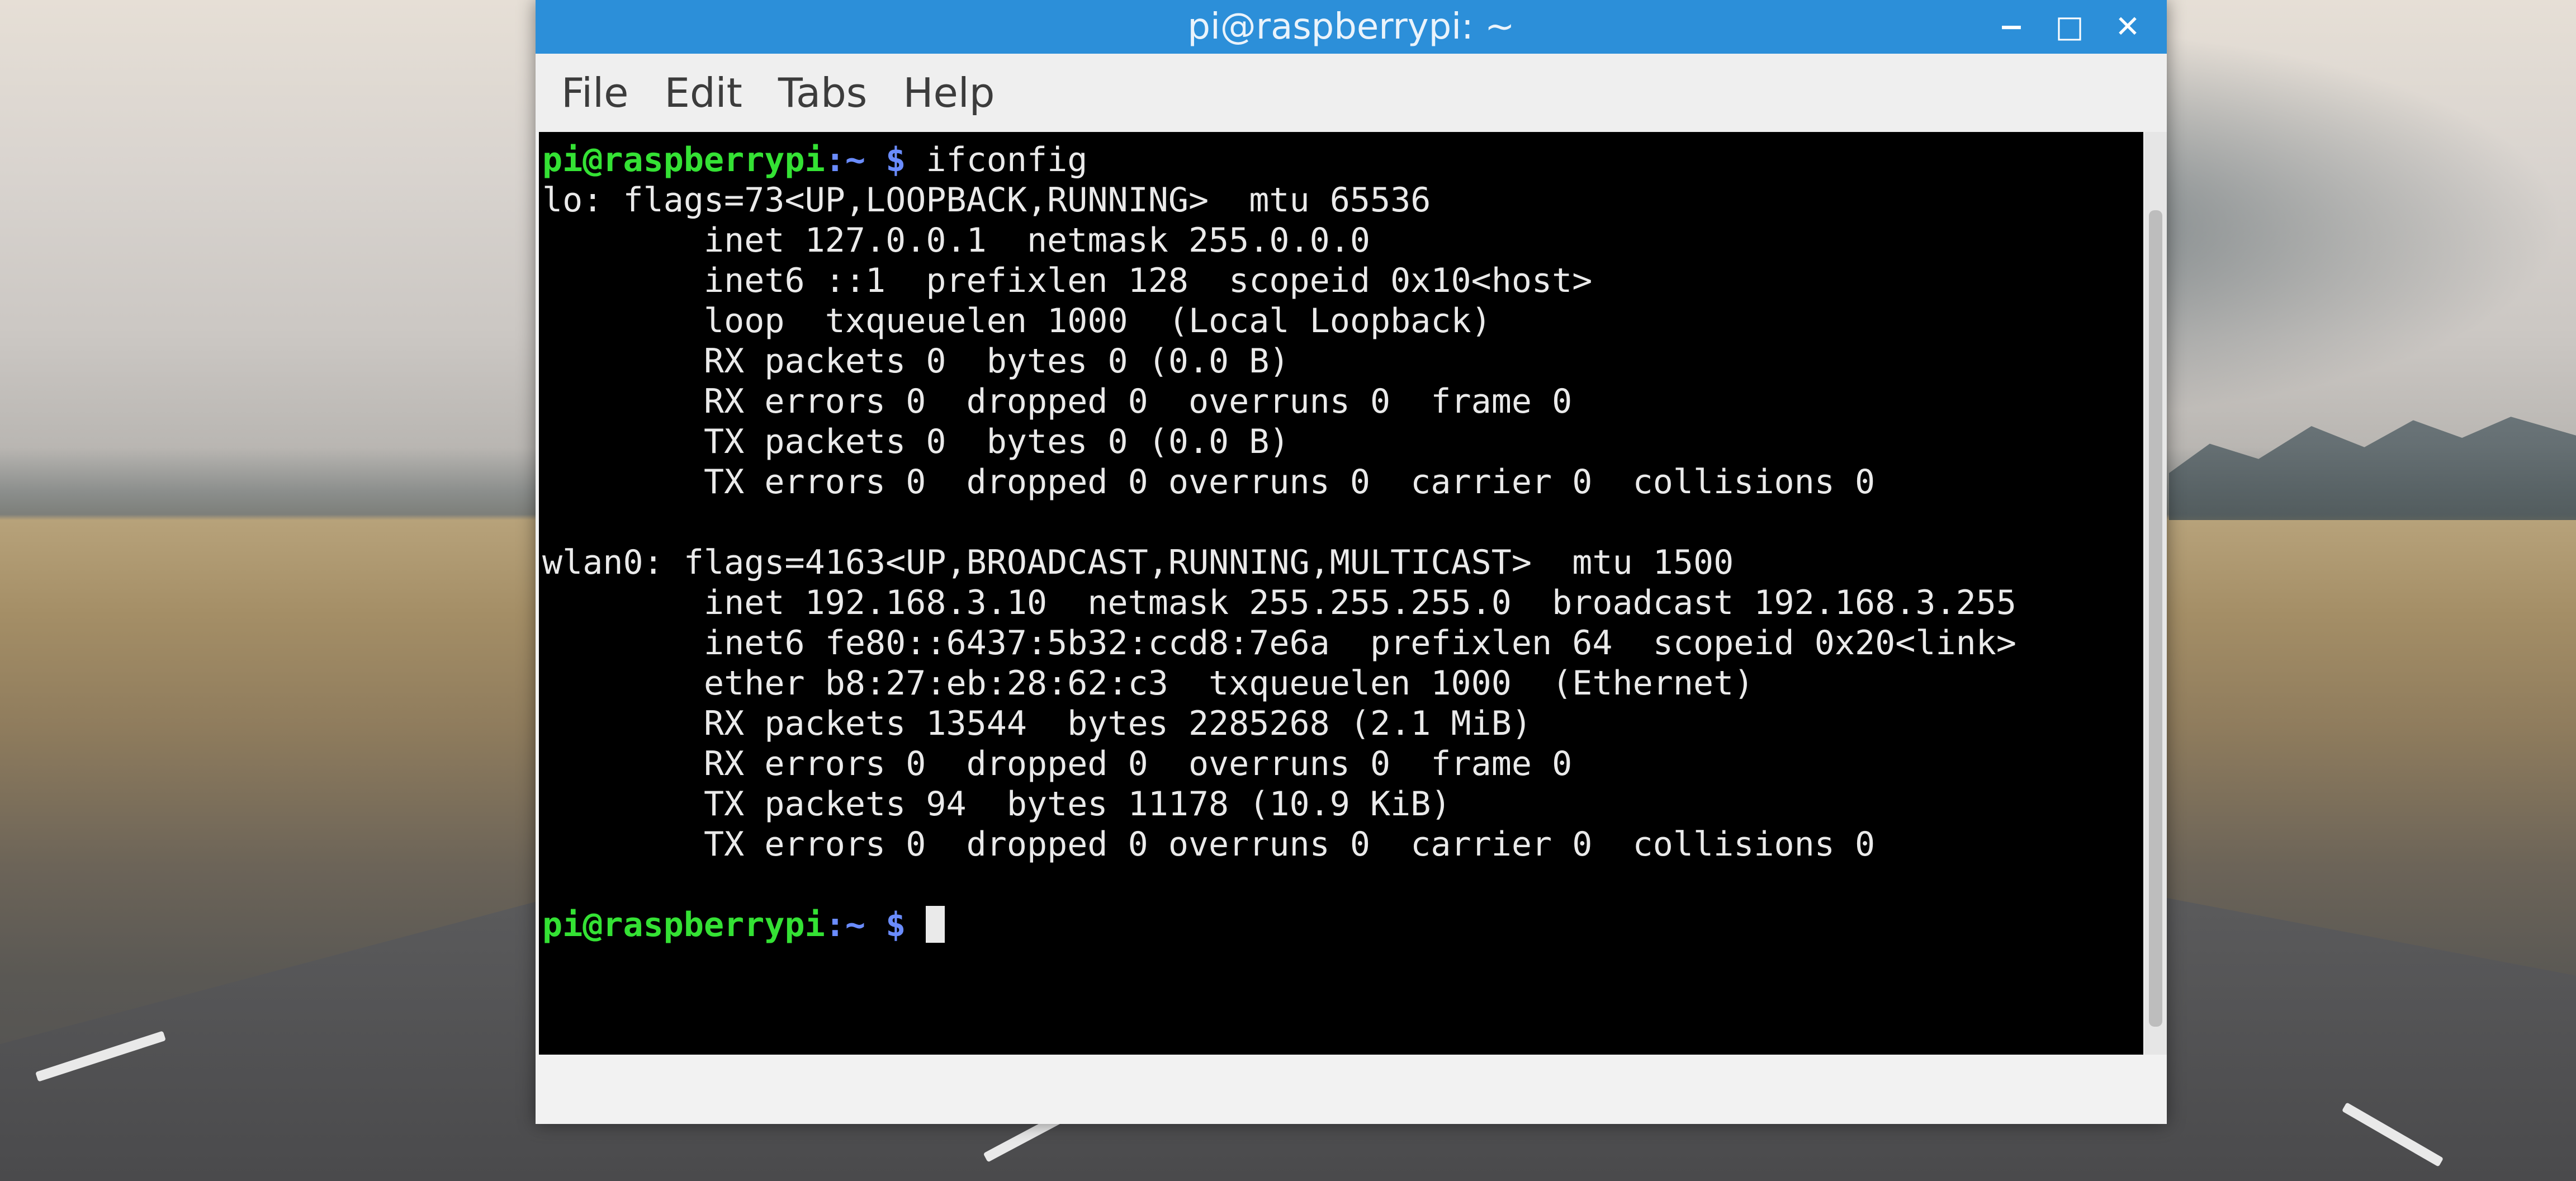 Image resolution: width=2576 pixels, height=1181 pixels. What do you see at coordinates (1351, 93) in the screenshot?
I see `menu-bar: File Edit Tabs Help` at bounding box center [1351, 93].